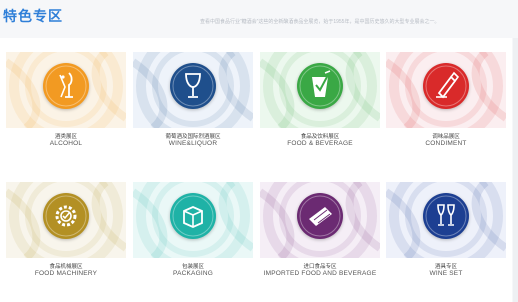  Describe the element at coordinates (446, 273) in the screenshot. I see `category-label-en: WINE SET` at that location.